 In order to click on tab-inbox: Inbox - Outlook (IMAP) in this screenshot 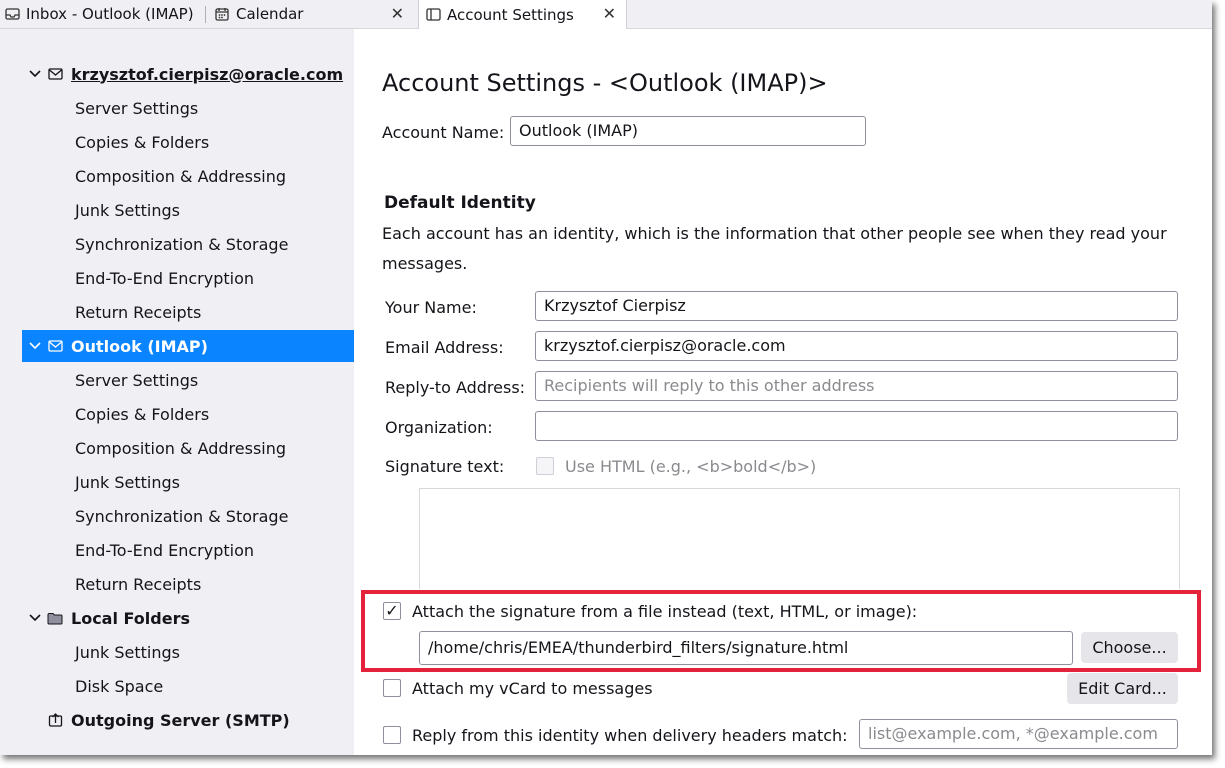, I will do `click(104, 14)`.